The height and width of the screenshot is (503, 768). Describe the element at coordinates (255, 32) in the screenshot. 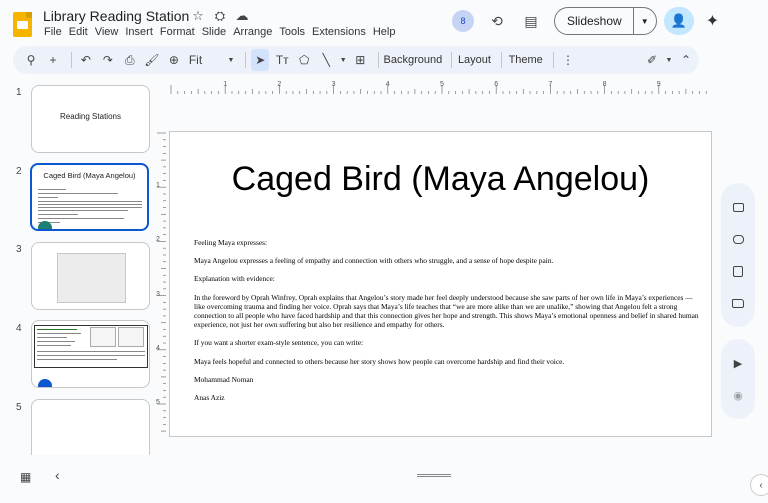

I see `menu-arrange: Arrange` at that location.